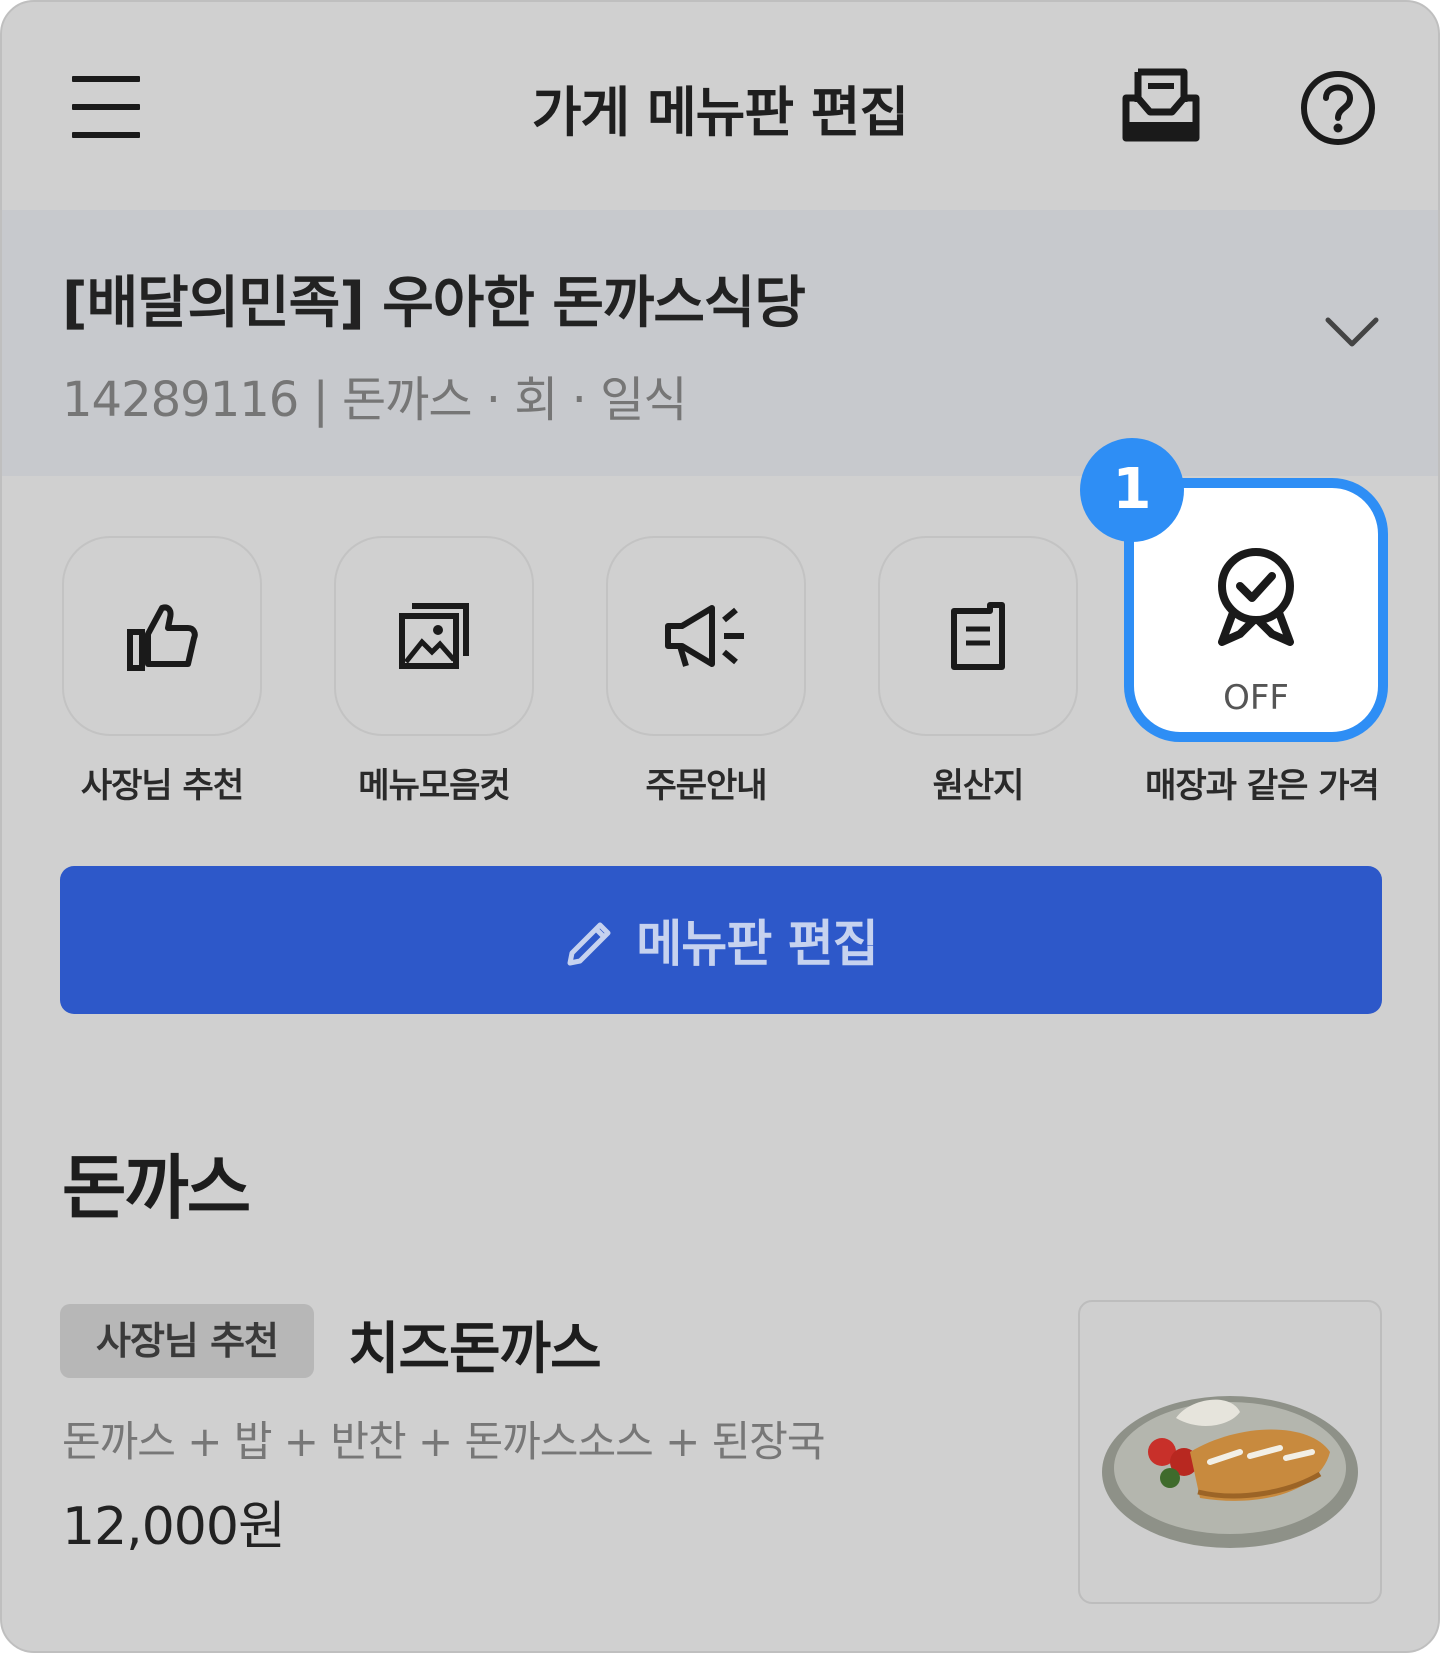 Image resolution: width=1440 pixels, height=1653 pixels. I want to click on quick-action-order-guide, so click(706, 636).